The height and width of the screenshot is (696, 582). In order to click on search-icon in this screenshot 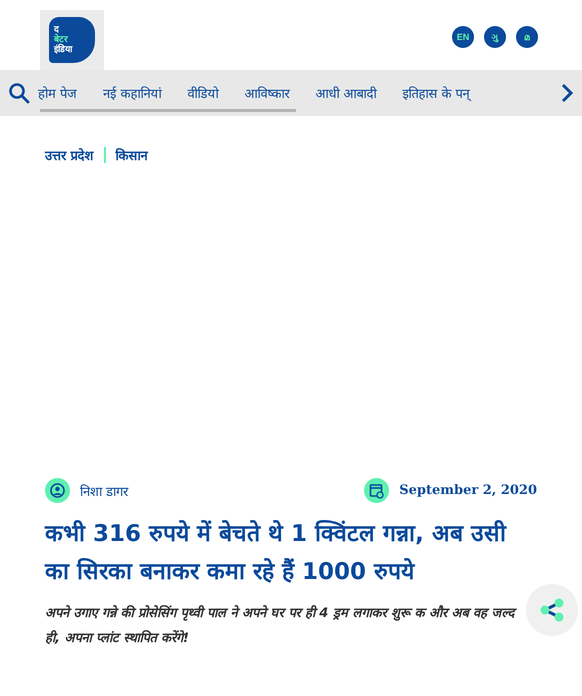, I will do `click(19, 93)`.